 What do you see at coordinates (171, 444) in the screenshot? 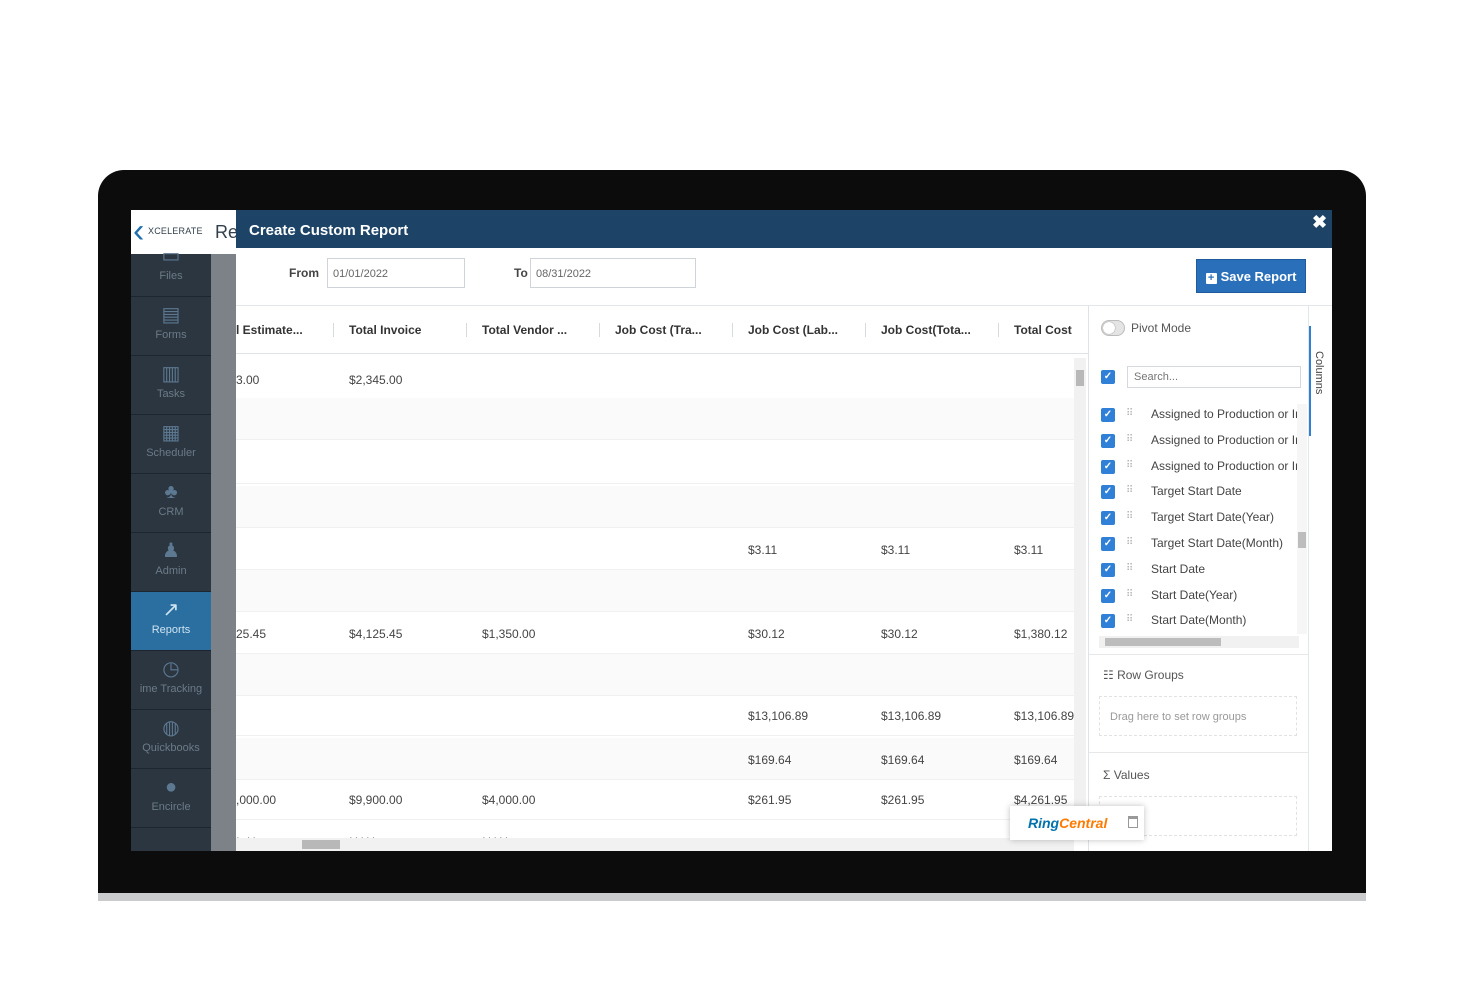
I see `sidebar-item-scheduler: ▦ Scheduler` at bounding box center [171, 444].